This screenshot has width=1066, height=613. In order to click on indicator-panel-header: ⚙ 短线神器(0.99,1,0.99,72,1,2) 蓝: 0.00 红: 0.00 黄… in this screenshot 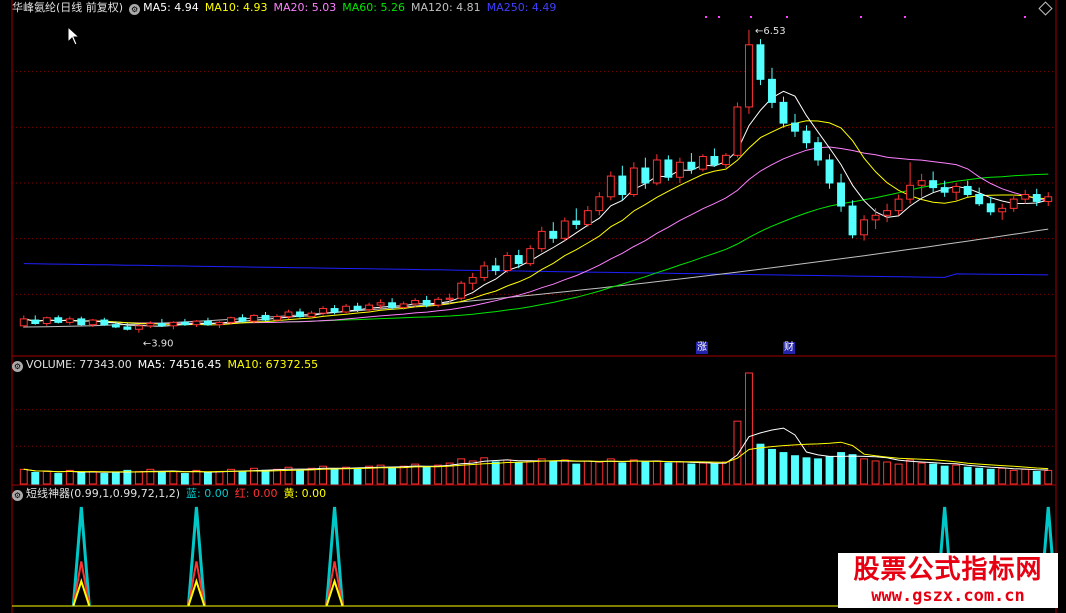, I will do `click(172, 494)`.